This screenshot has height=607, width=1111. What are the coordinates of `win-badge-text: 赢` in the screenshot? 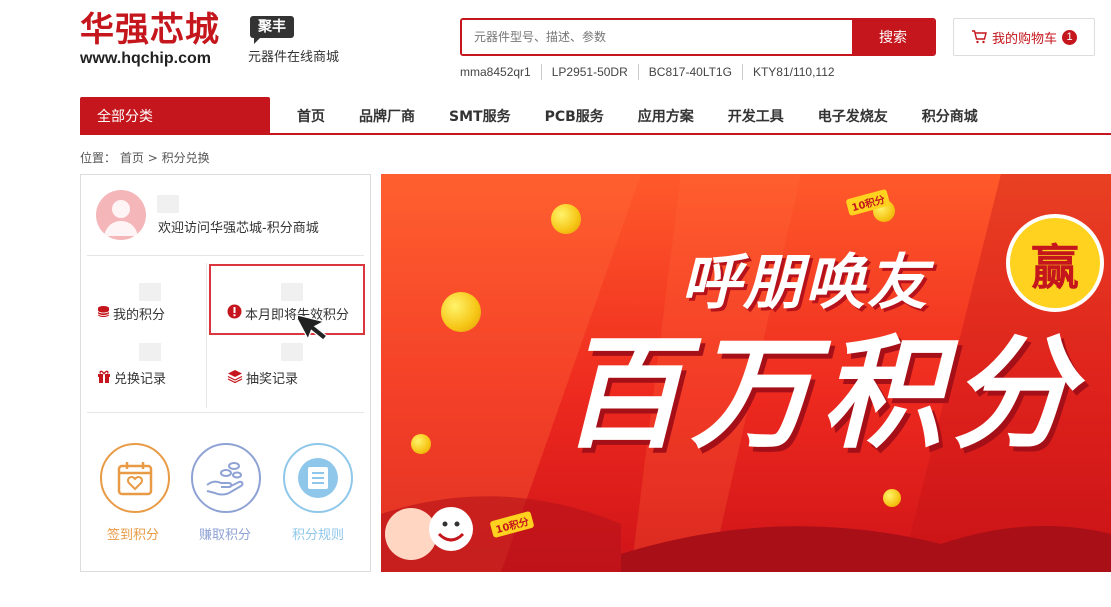 It's located at (1054, 268).